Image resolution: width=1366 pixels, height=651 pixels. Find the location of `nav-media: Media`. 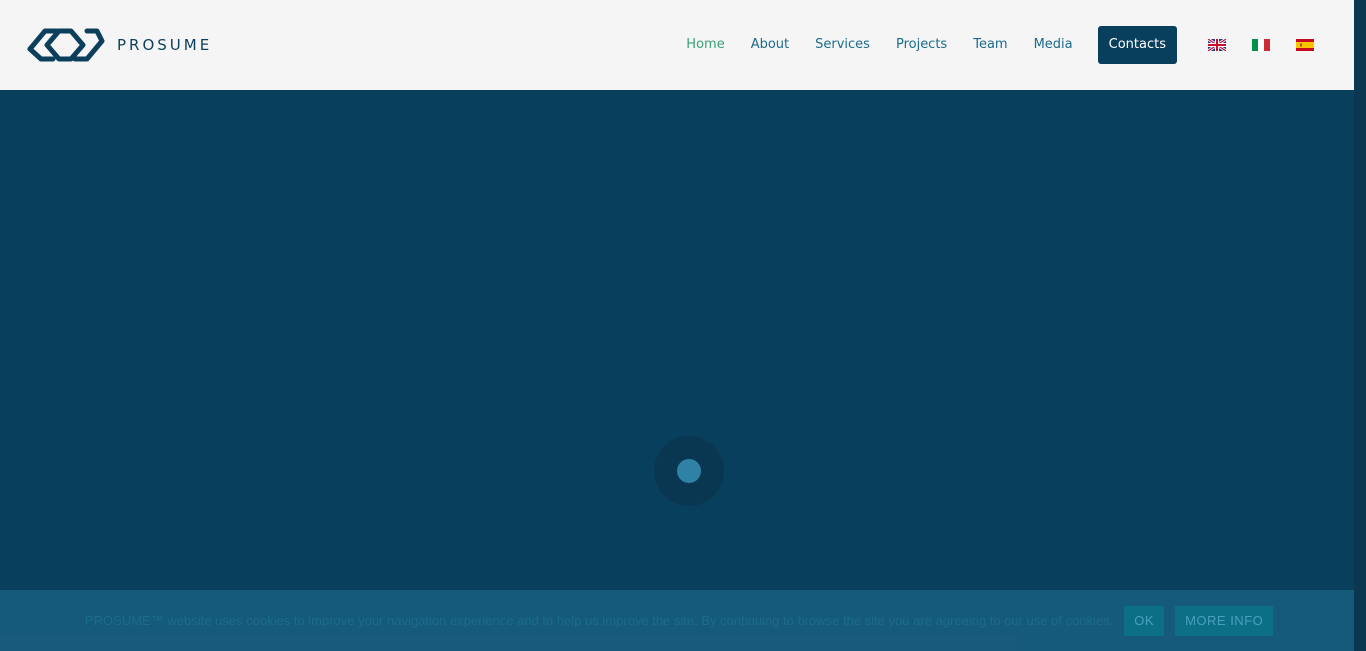

nav-media: Media is located at coordinates (1053, 45).